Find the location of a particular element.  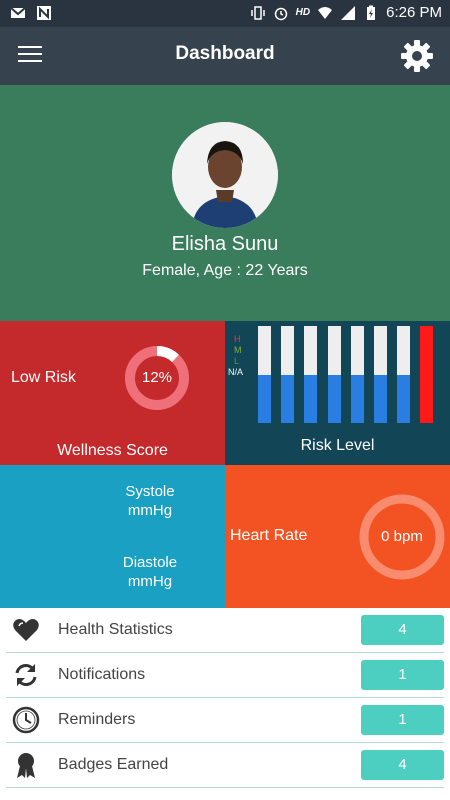

list-item-label: Health Statistics is located at coordinates (115, 629).